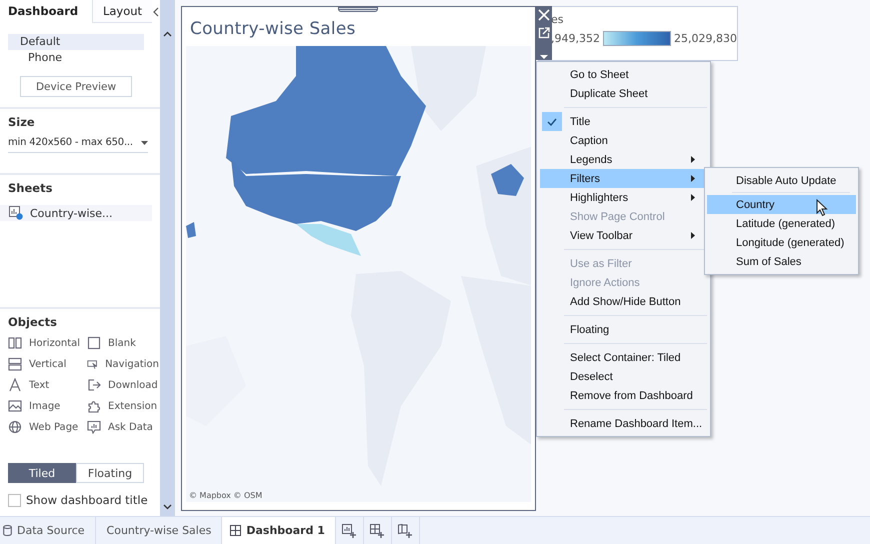  What do you see at coordinates (123, 385) in the screenshot?
I see `object-item: Download` at bounding box center [123, 385].